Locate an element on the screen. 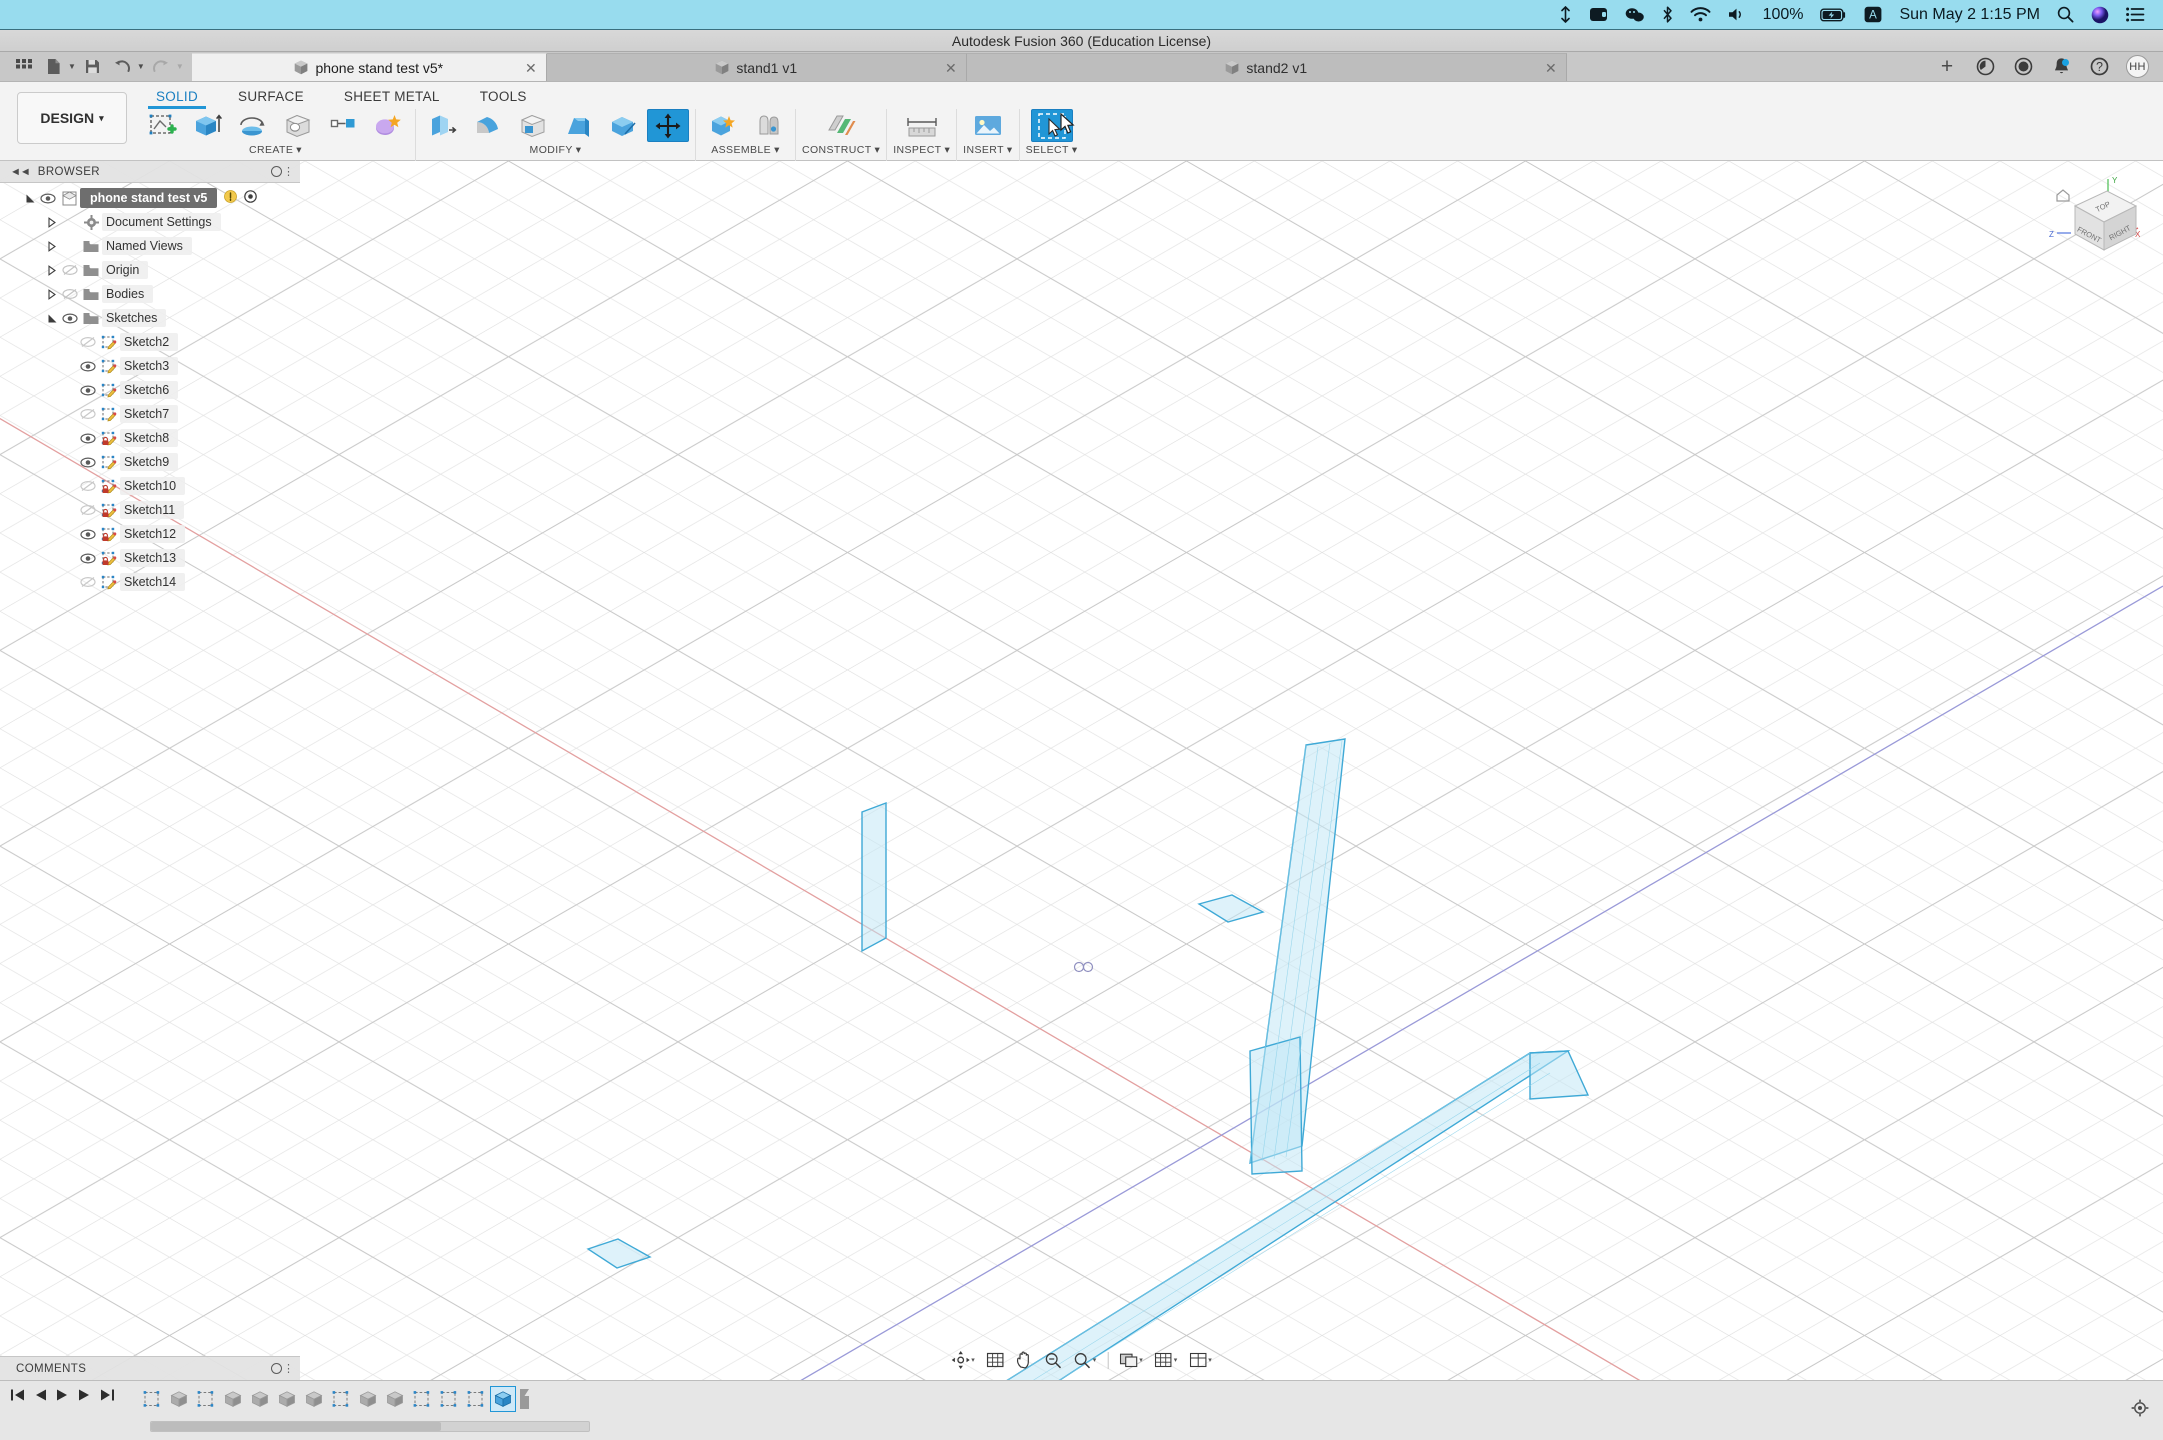 The height and width of the screenshot is (1440, 2163). recent-activity-icon is located at coordinates (2023, 67).